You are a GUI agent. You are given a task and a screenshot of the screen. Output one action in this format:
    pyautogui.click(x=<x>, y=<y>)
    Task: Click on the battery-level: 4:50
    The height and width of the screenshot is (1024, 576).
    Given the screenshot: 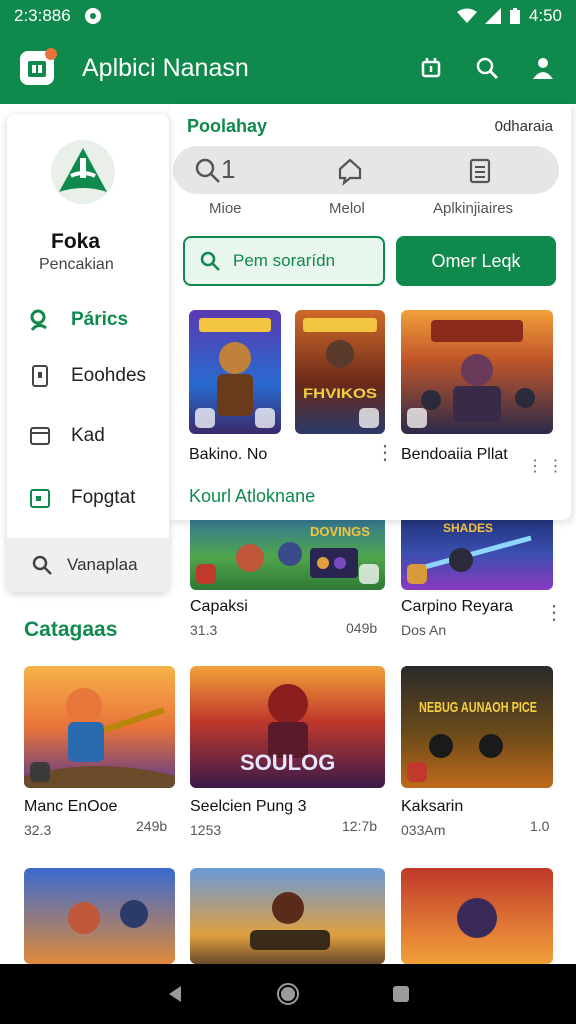 What is the action you would take?
    pyautogui.click(x=545, y=15)
    